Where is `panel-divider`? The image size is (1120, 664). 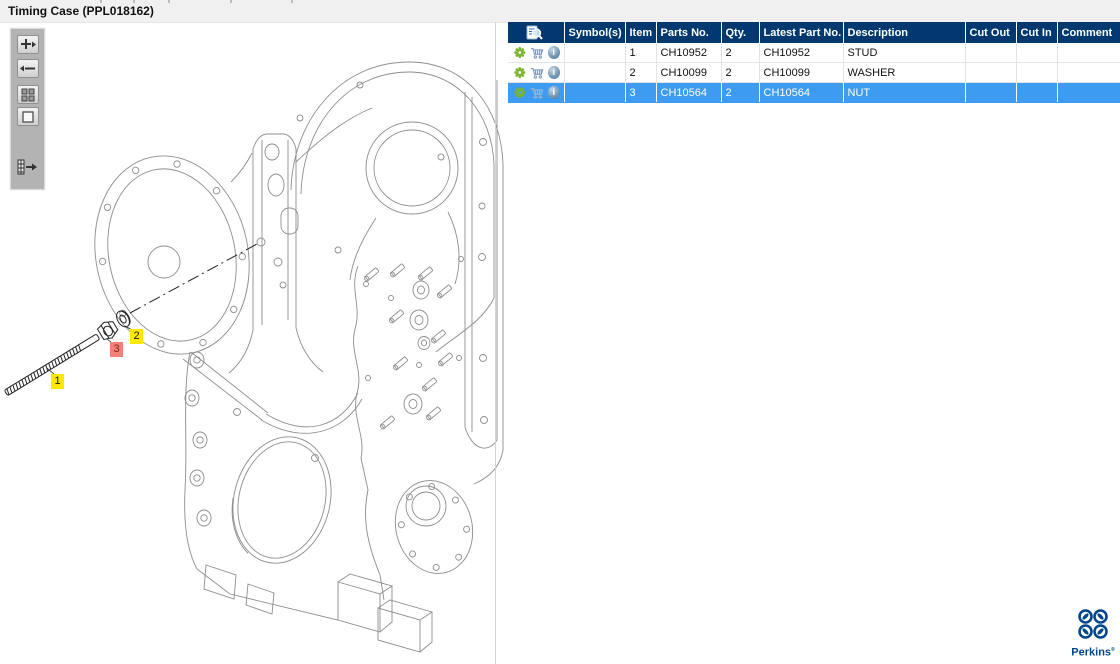
panel-divider is located at coordinates (495, 343).